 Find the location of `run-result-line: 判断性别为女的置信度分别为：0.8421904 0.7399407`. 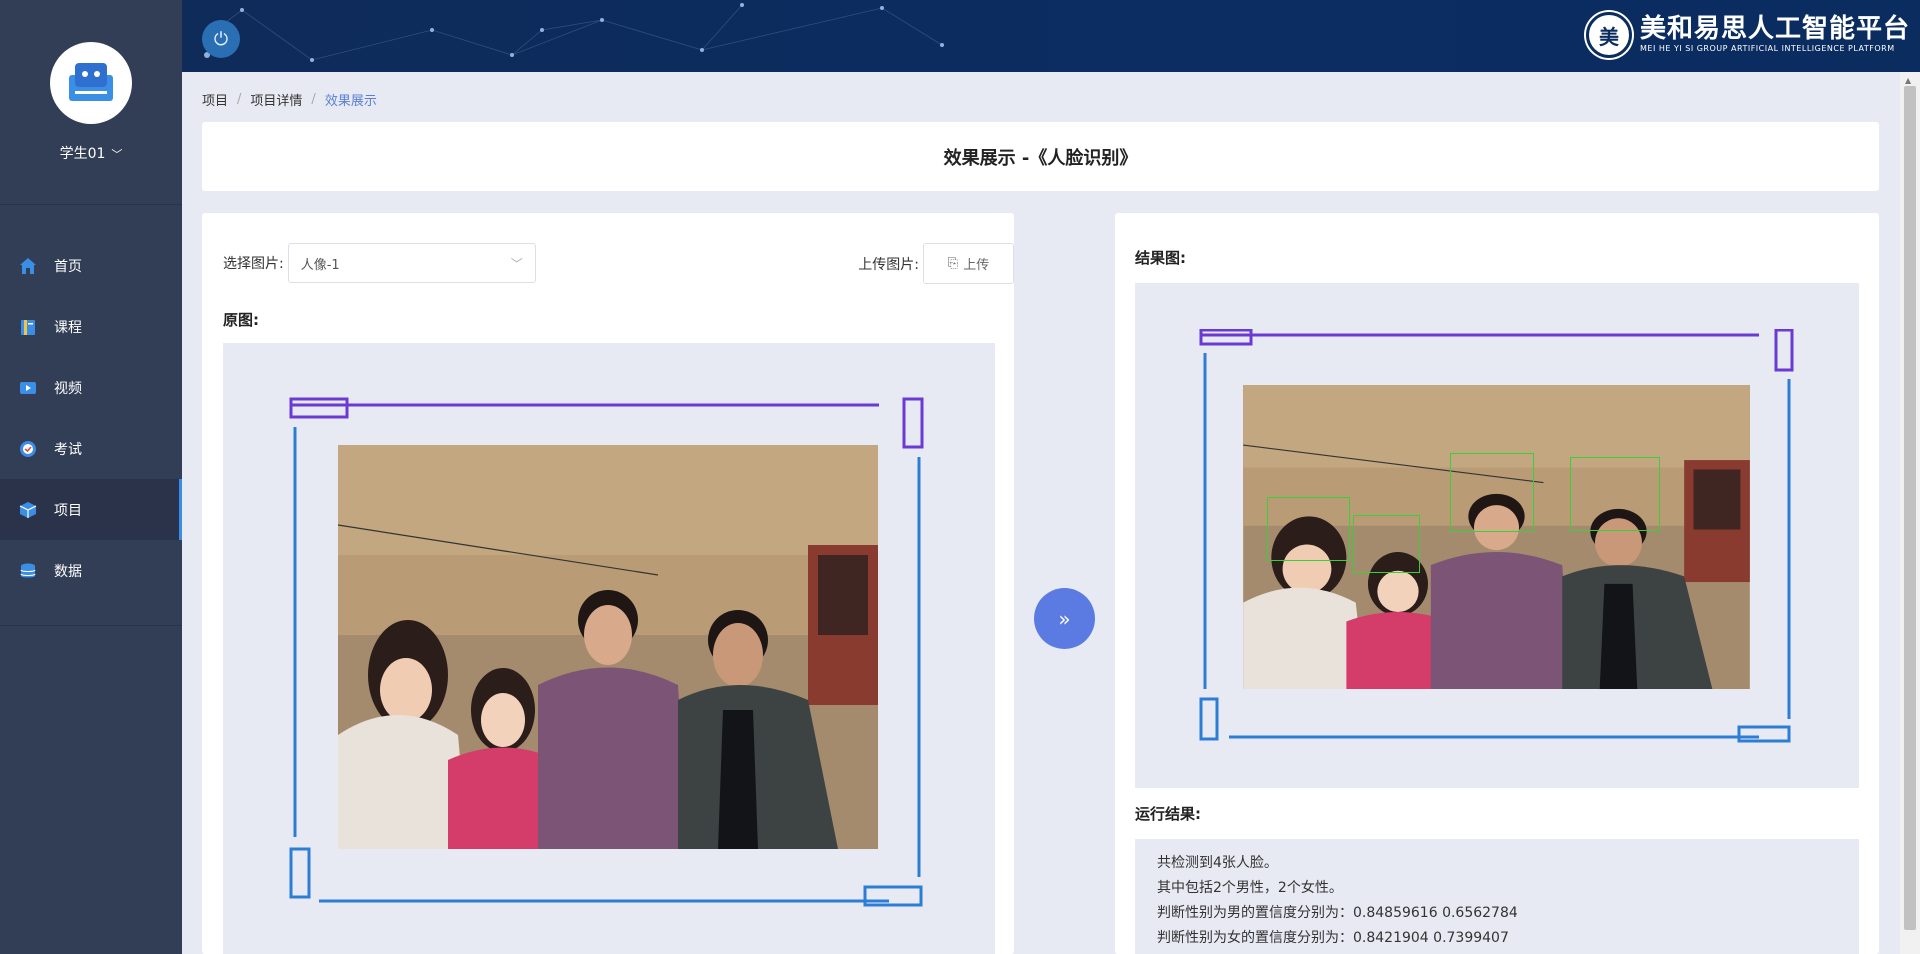

run-result-line: 判断性别为女的置信度分别为：0.8421904 0.7399407 is located at coordinates (1333, 938).